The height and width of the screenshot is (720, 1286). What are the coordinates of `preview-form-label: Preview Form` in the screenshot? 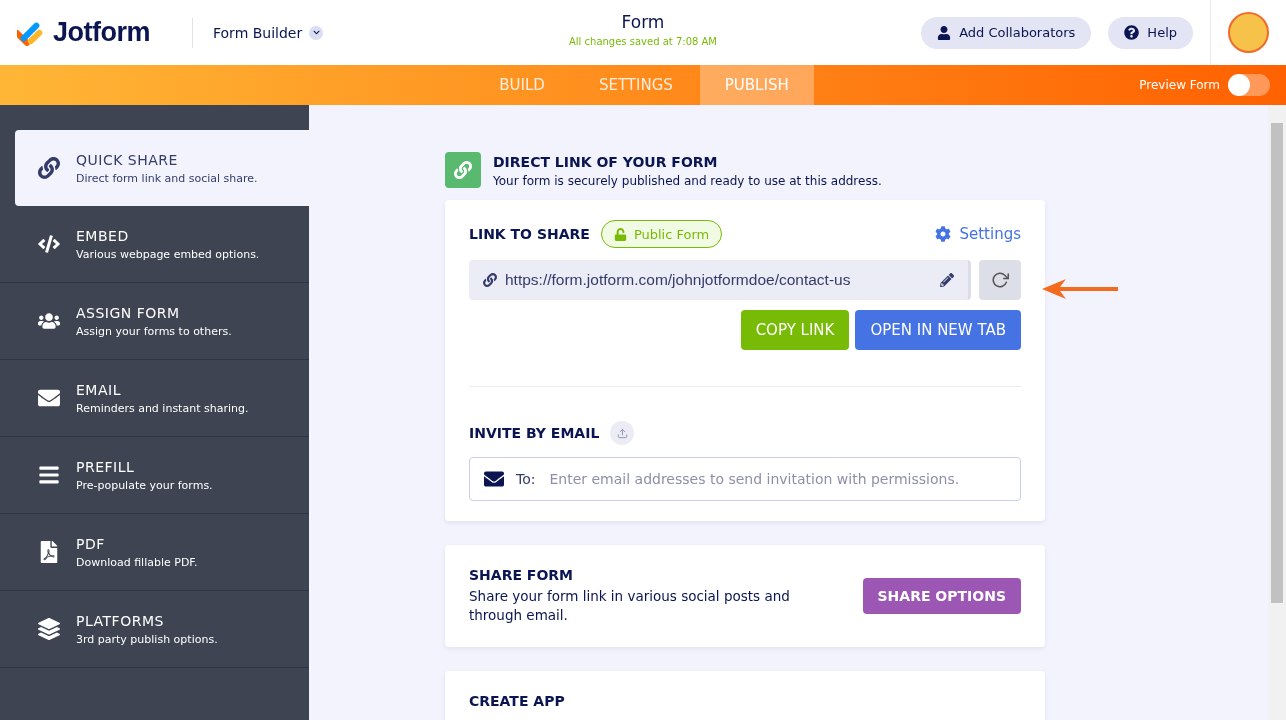 It's located at (1179, 85).